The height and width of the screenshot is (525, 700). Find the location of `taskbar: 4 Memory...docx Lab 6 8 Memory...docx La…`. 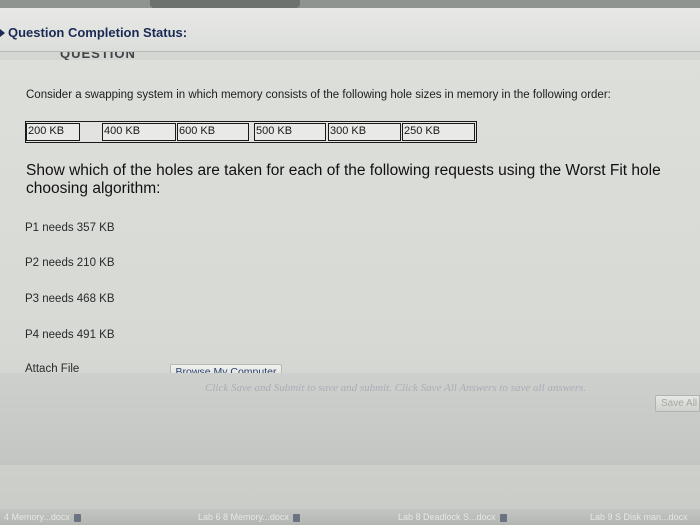

taskbar: 4 Memory...docx Lab 6 8 Memory...docx La… is located at coordinates (350, 517).